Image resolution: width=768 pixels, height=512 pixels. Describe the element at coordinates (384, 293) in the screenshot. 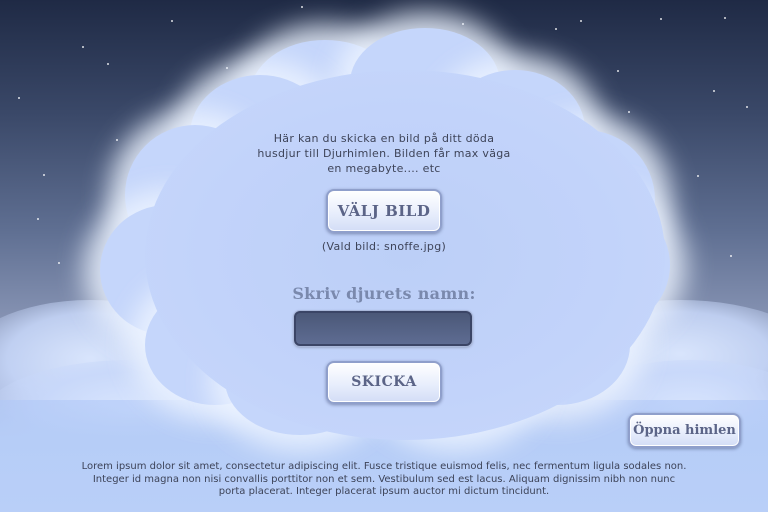

I see `pet-name-label: Skriv djurets namn:` at that location.